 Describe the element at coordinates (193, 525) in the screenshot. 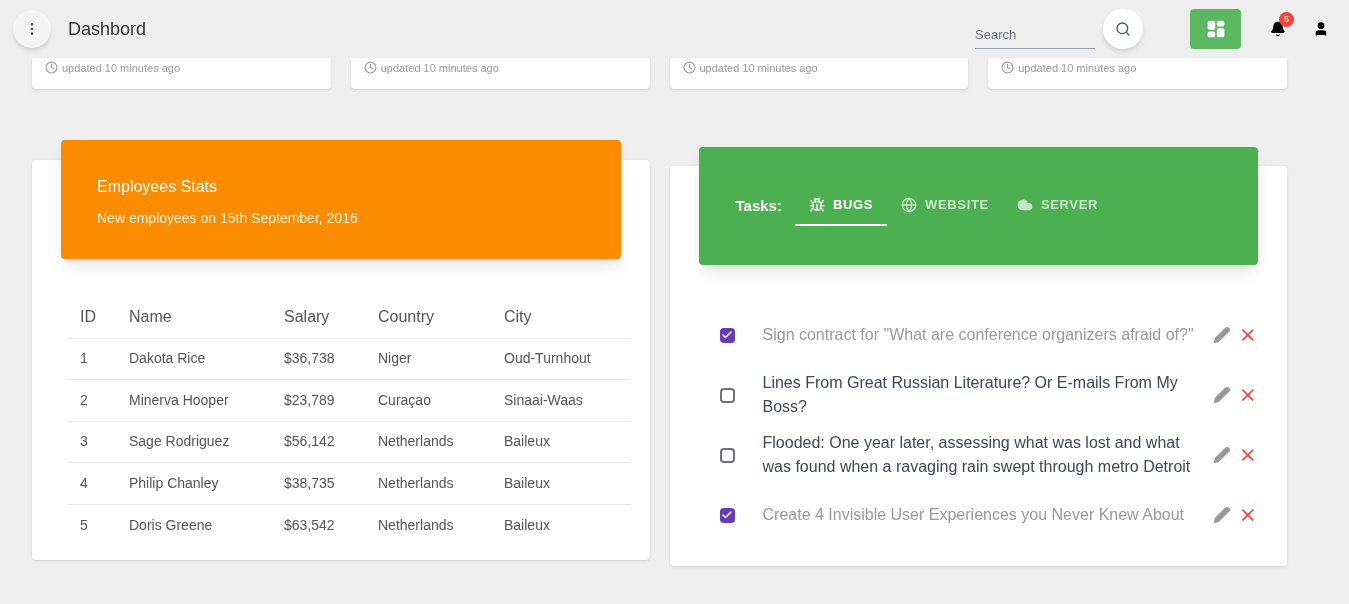

I see `table-cell: Doris Greene` at that location.